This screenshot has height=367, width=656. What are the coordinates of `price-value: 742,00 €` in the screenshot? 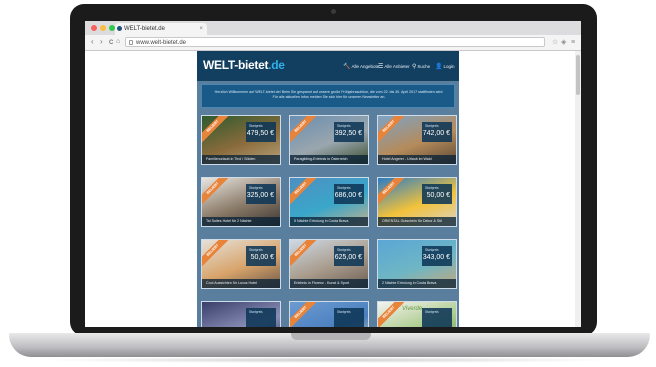 It's located at (436, 133).